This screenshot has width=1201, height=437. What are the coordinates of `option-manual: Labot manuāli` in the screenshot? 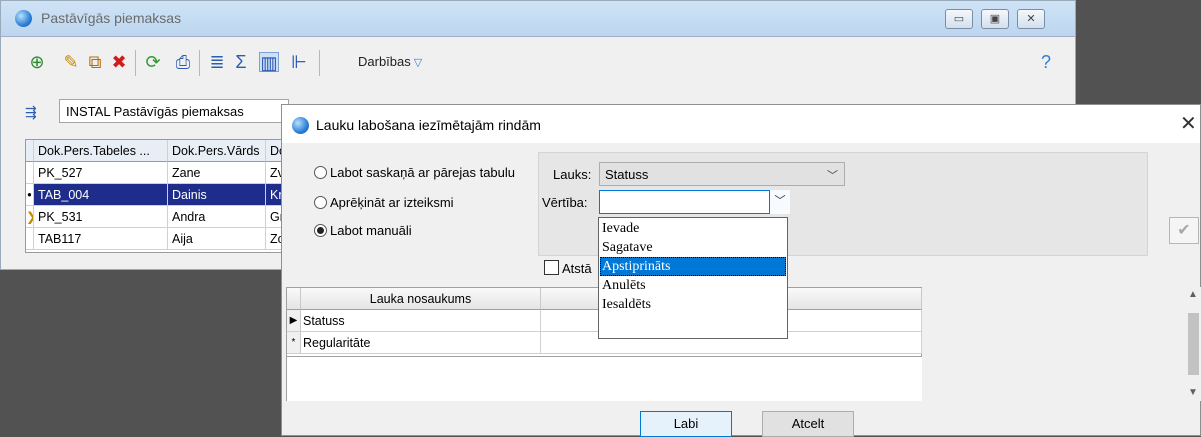 It's located at (363, 230).